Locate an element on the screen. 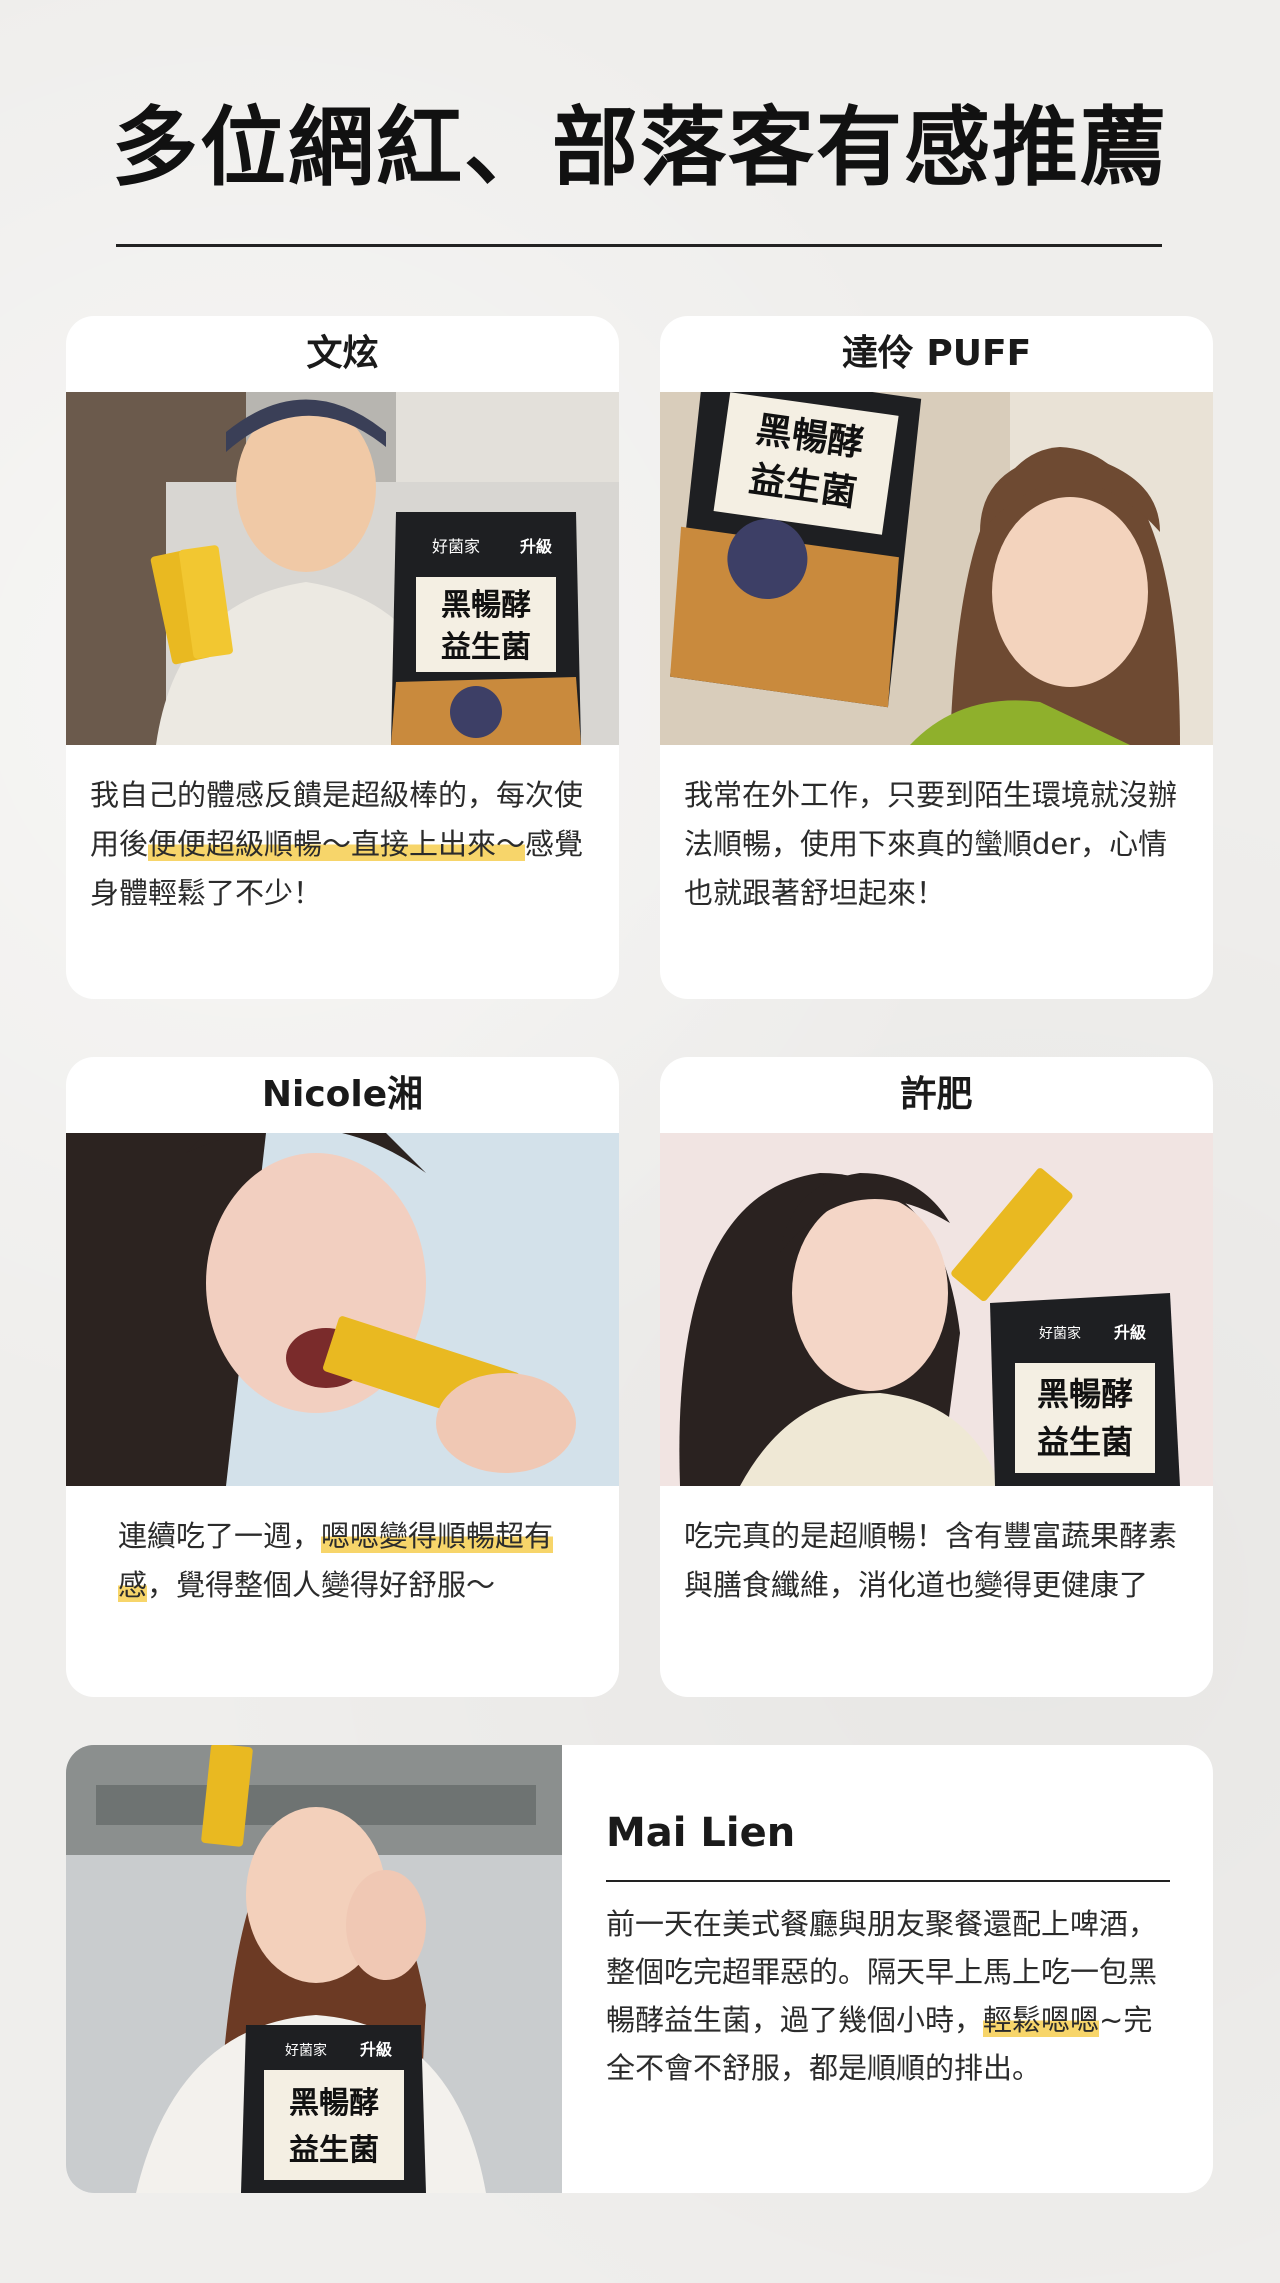 This screenshot has height=2283, width=1280. reviewer-quote: 吃完真的是超順暢！含有豐富蔬果酵素與膳食纖維，消化道也變得更健康了 is located at coordinates (931, 1560).